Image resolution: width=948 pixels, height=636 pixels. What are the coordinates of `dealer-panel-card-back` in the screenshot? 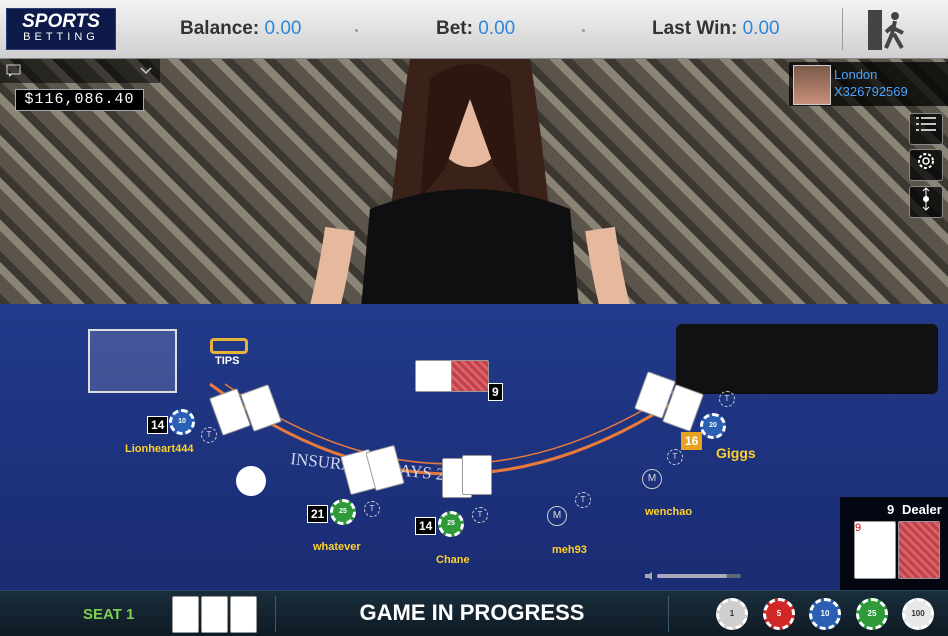 It's located at (919, 550).